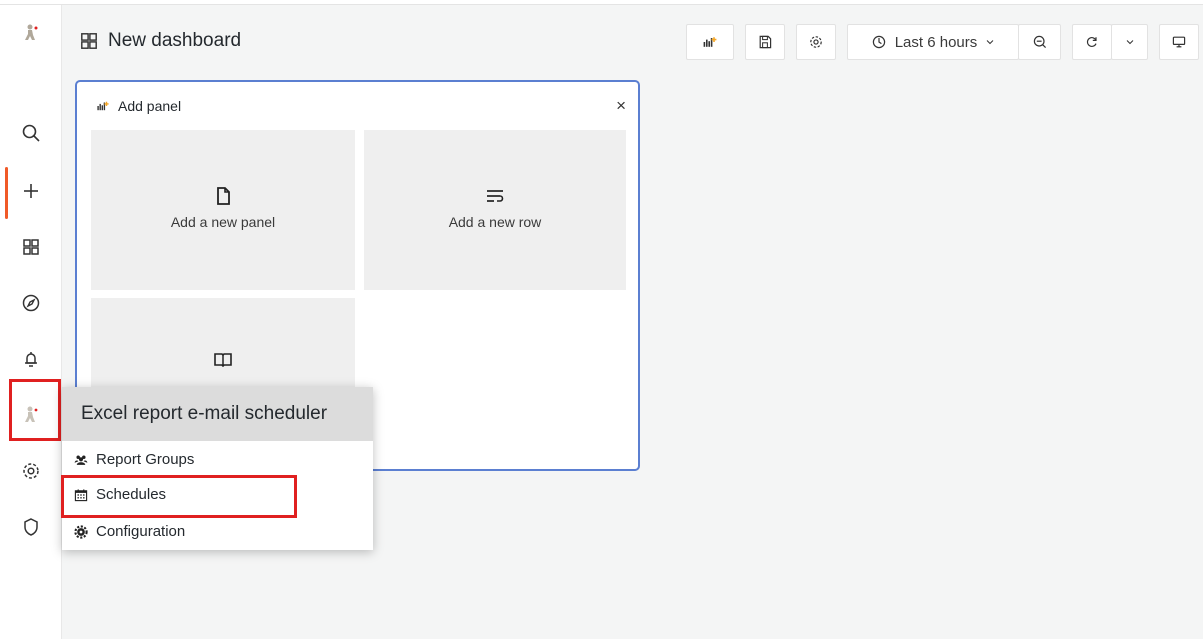 This screenshot has width=1203, height=639. What do you see at coordinates (31, 33) in the screenshot?
I see `app-logo-icon` at bounding box center [31, 33].